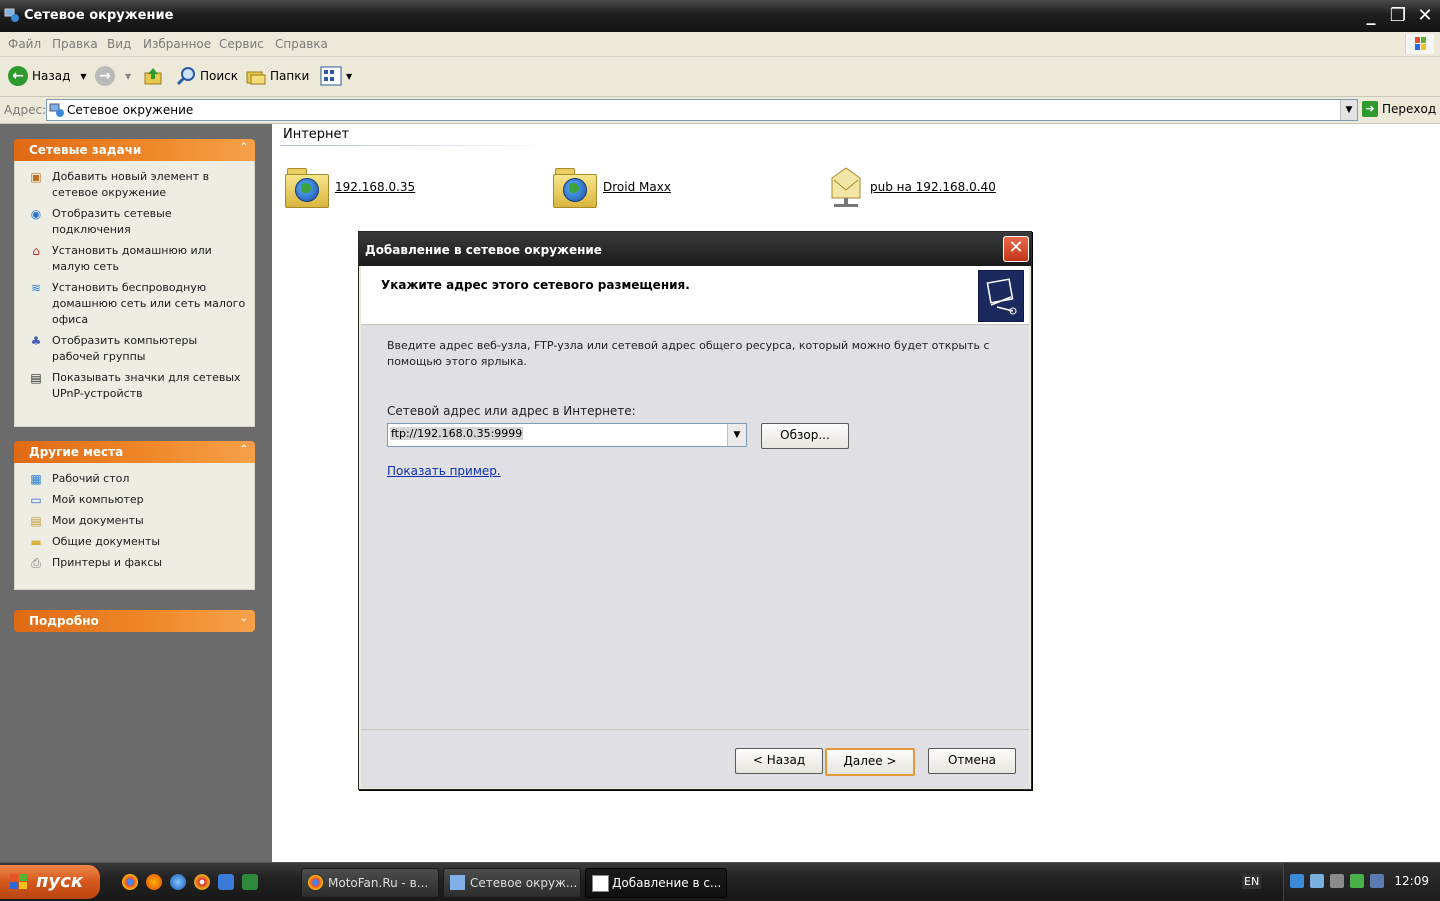 The width and height of the screenshot is (1440, 901). I want to click on views-button: ▼, so click(336, 76).